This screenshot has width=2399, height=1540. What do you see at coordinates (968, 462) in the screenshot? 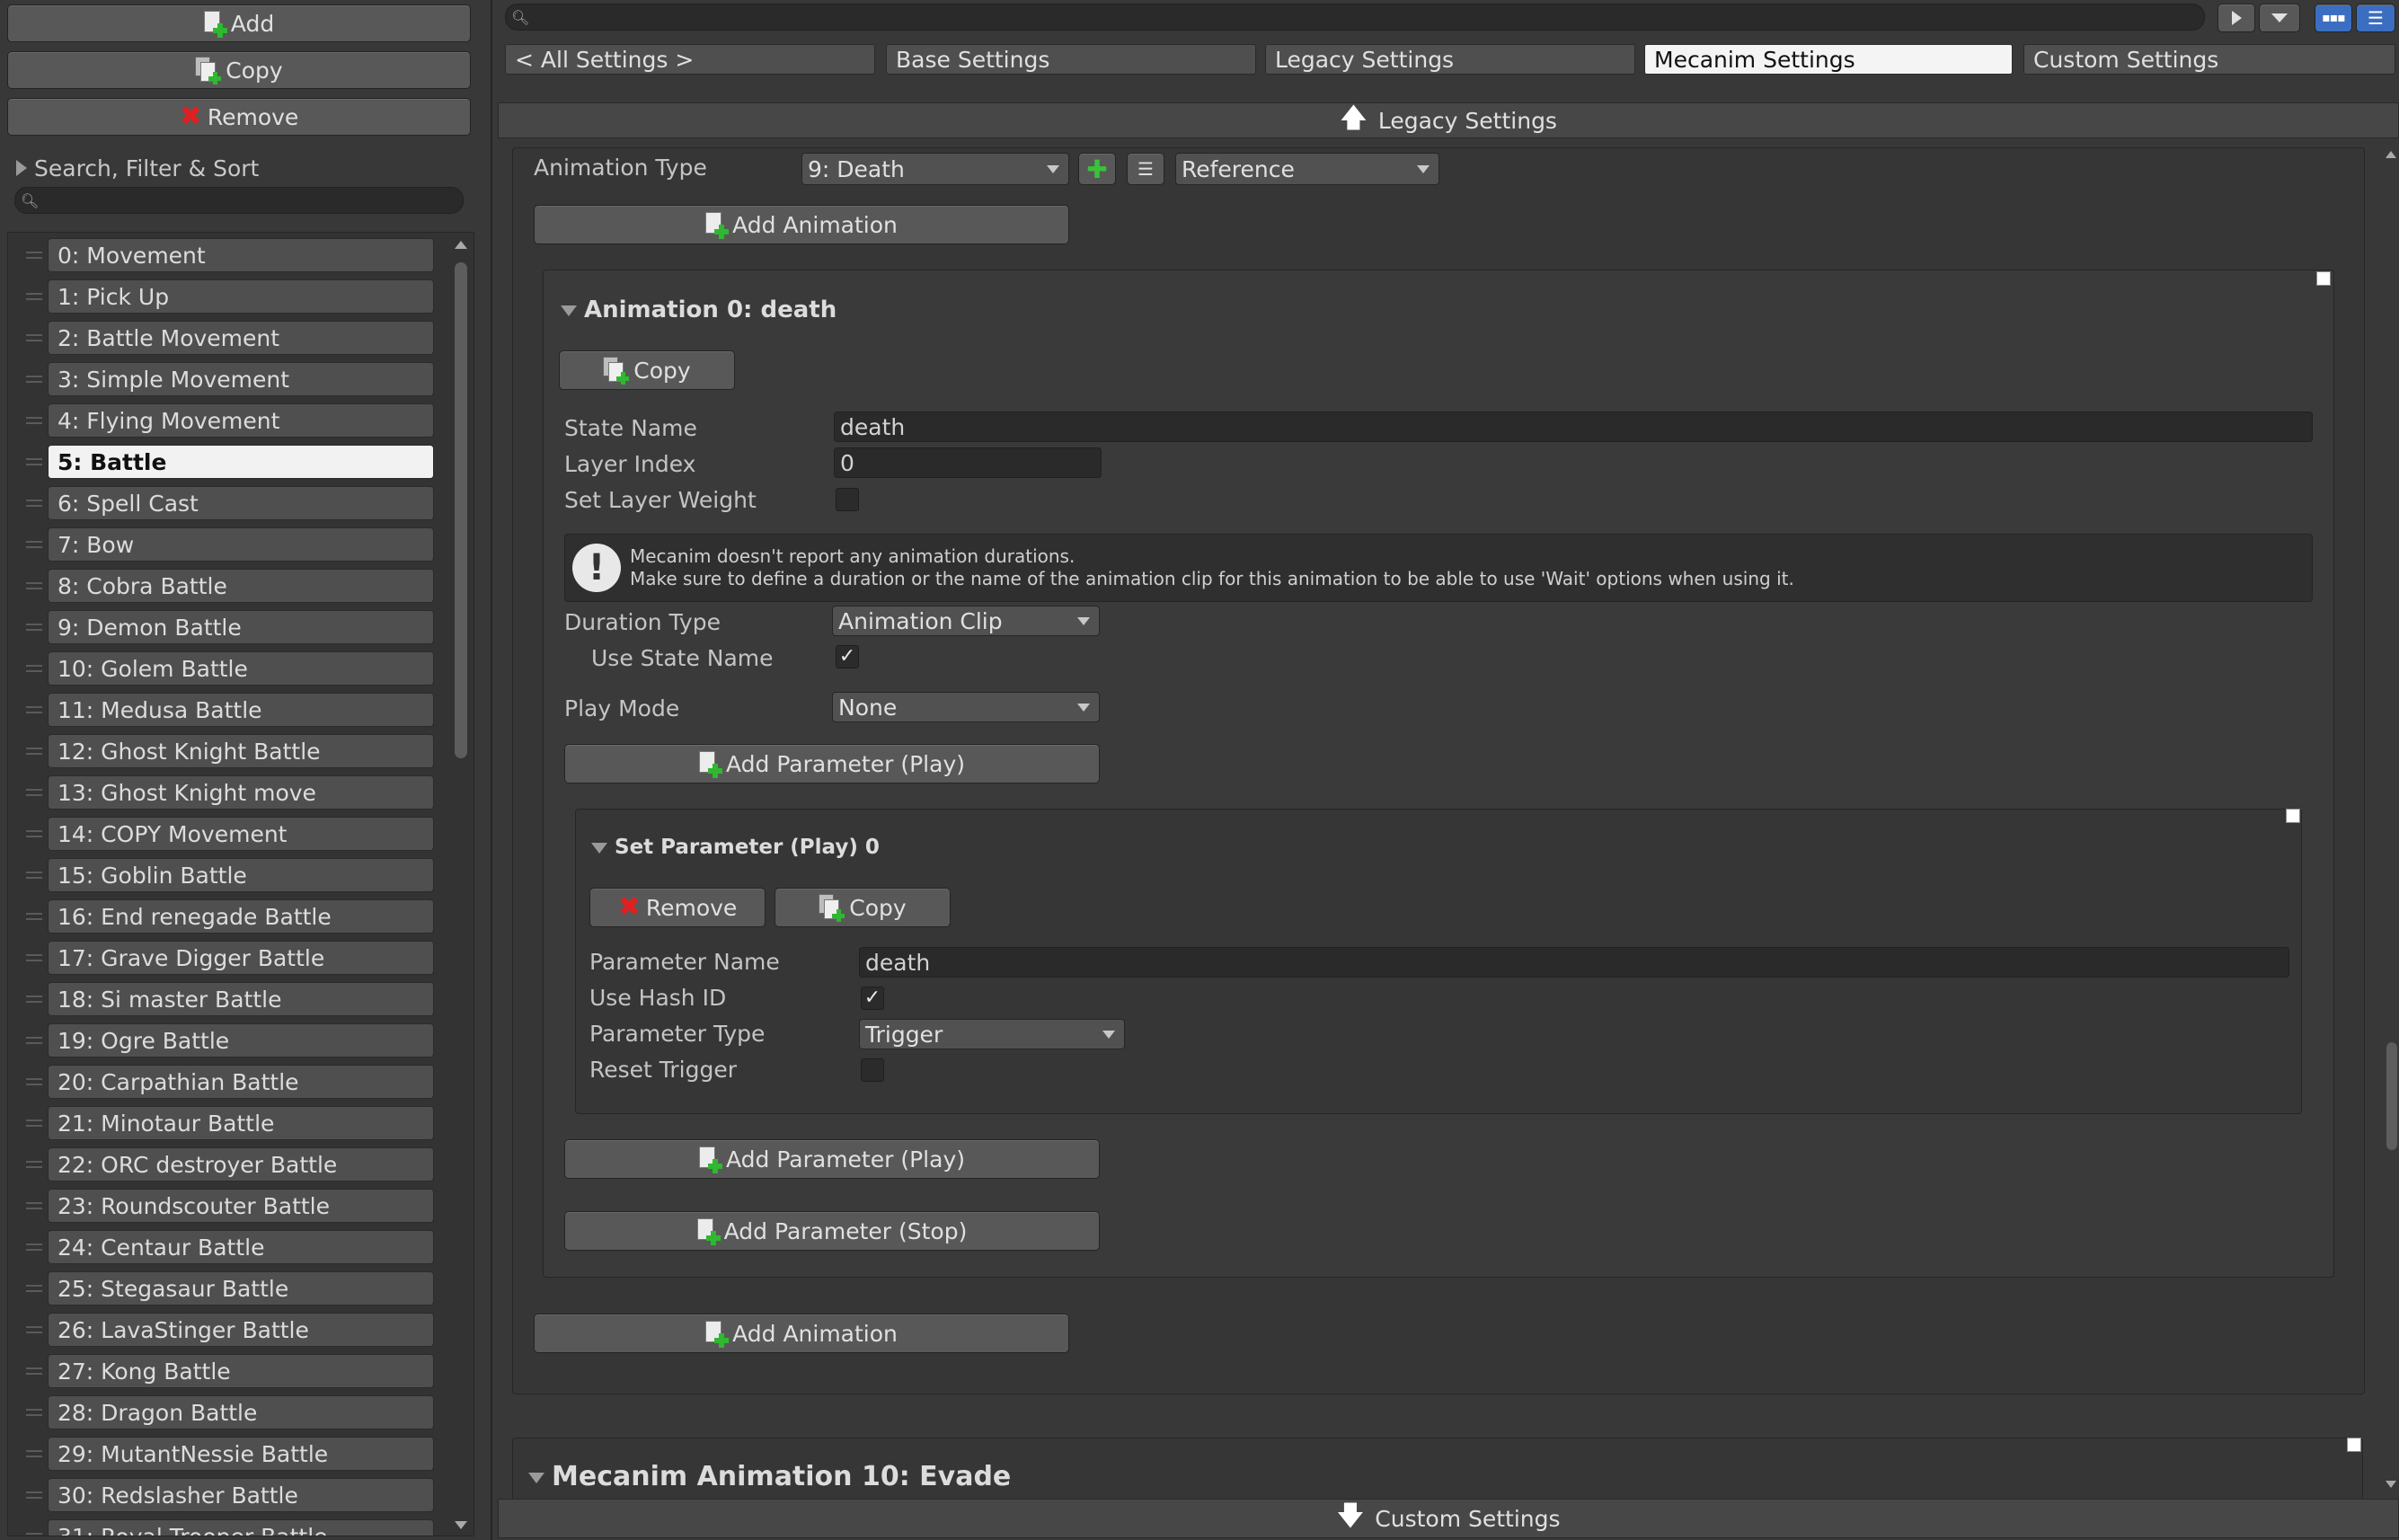
I see `layer-index-field: 0` at bounding box center [968, 462].